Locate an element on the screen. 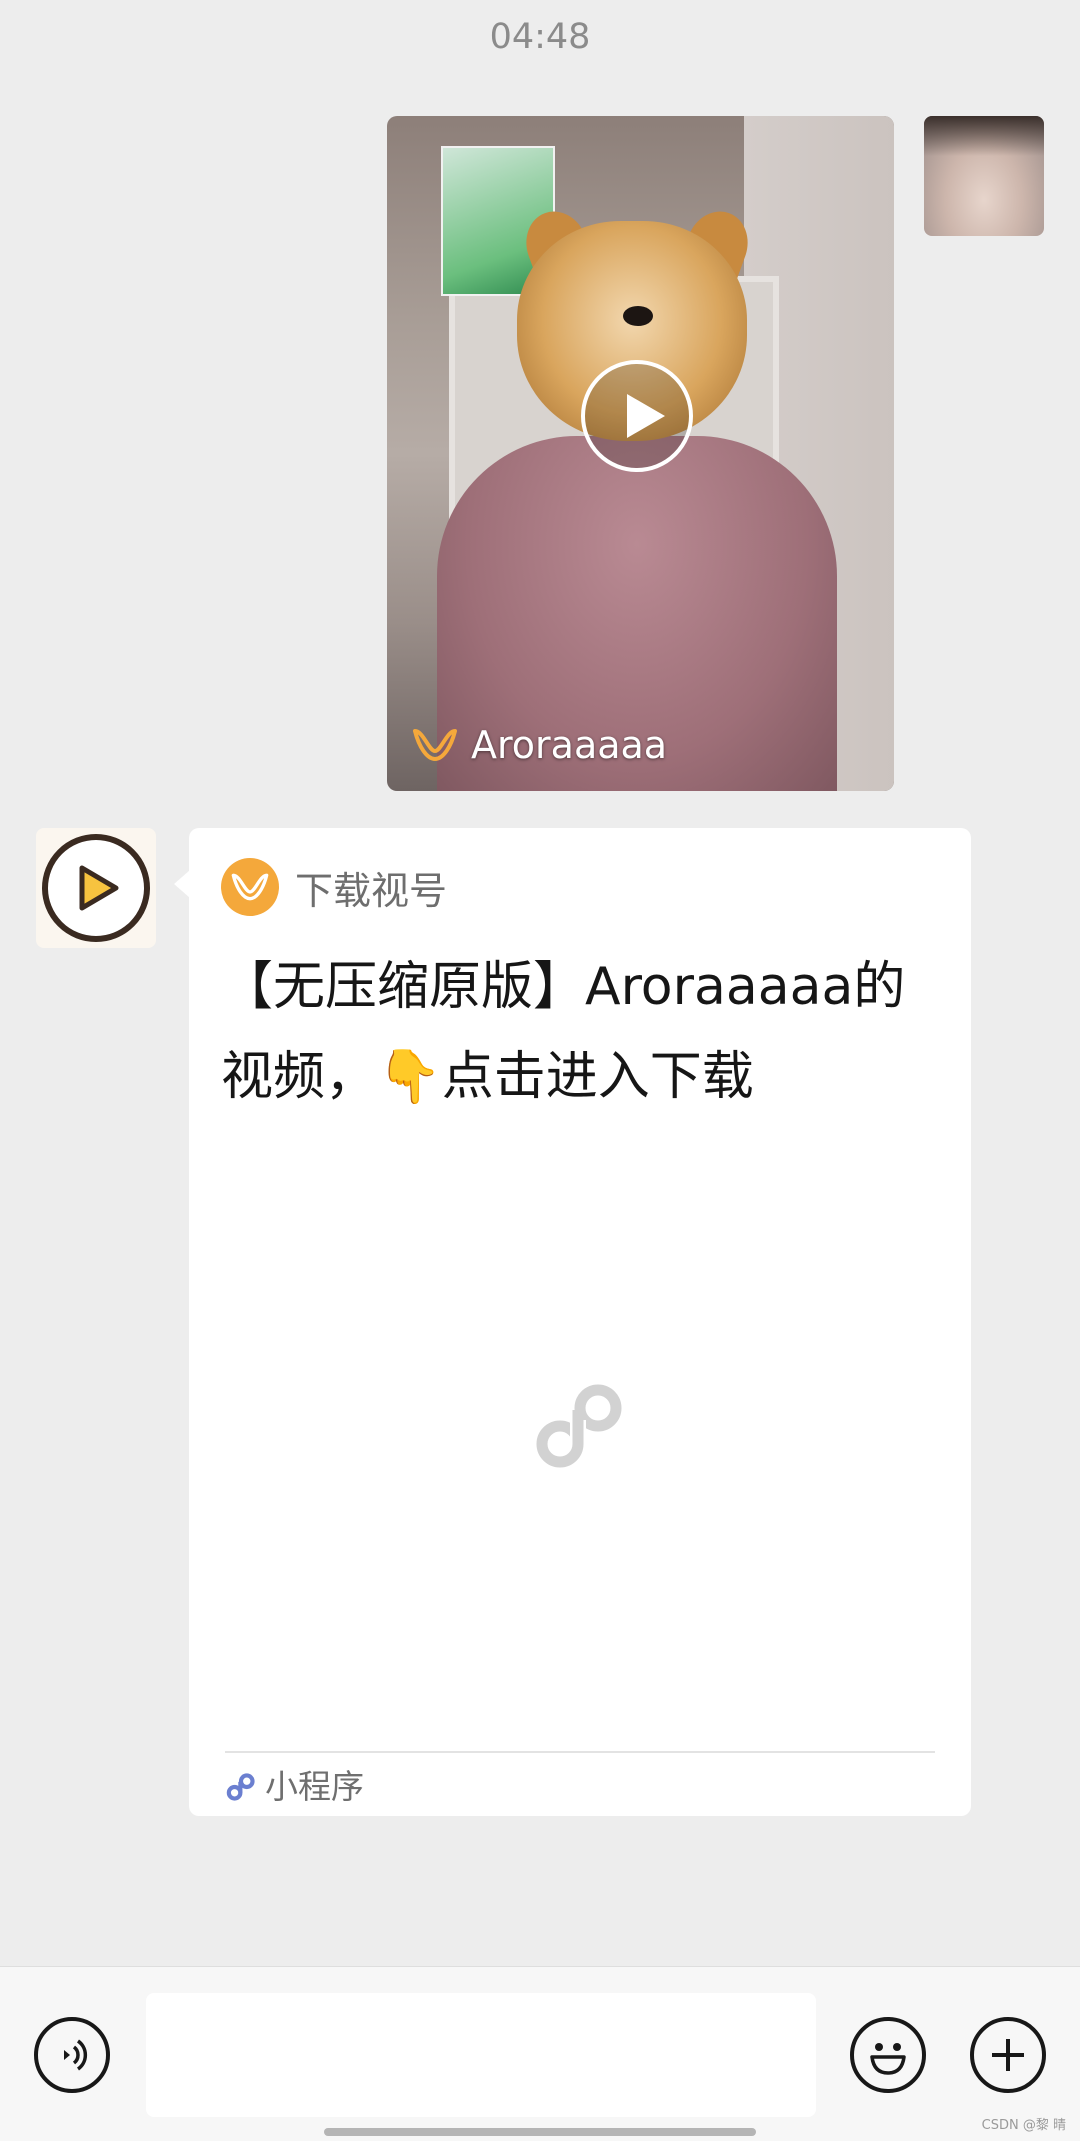 Image resolution: width=1080 pixels, height=2141 pixels. video-message-thumbnail: Aroraaaaa is located at coordinates (640, 453).